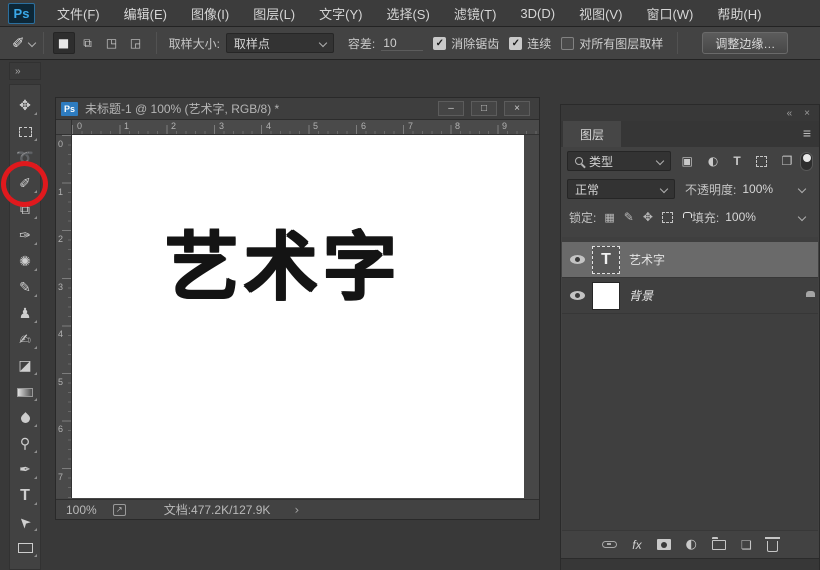 The image size is (820, 570). What do you see at coordinates (81, 510) in the screenshot?
I see `zoom-level-field: 100%` at bounding box center [81, 510].